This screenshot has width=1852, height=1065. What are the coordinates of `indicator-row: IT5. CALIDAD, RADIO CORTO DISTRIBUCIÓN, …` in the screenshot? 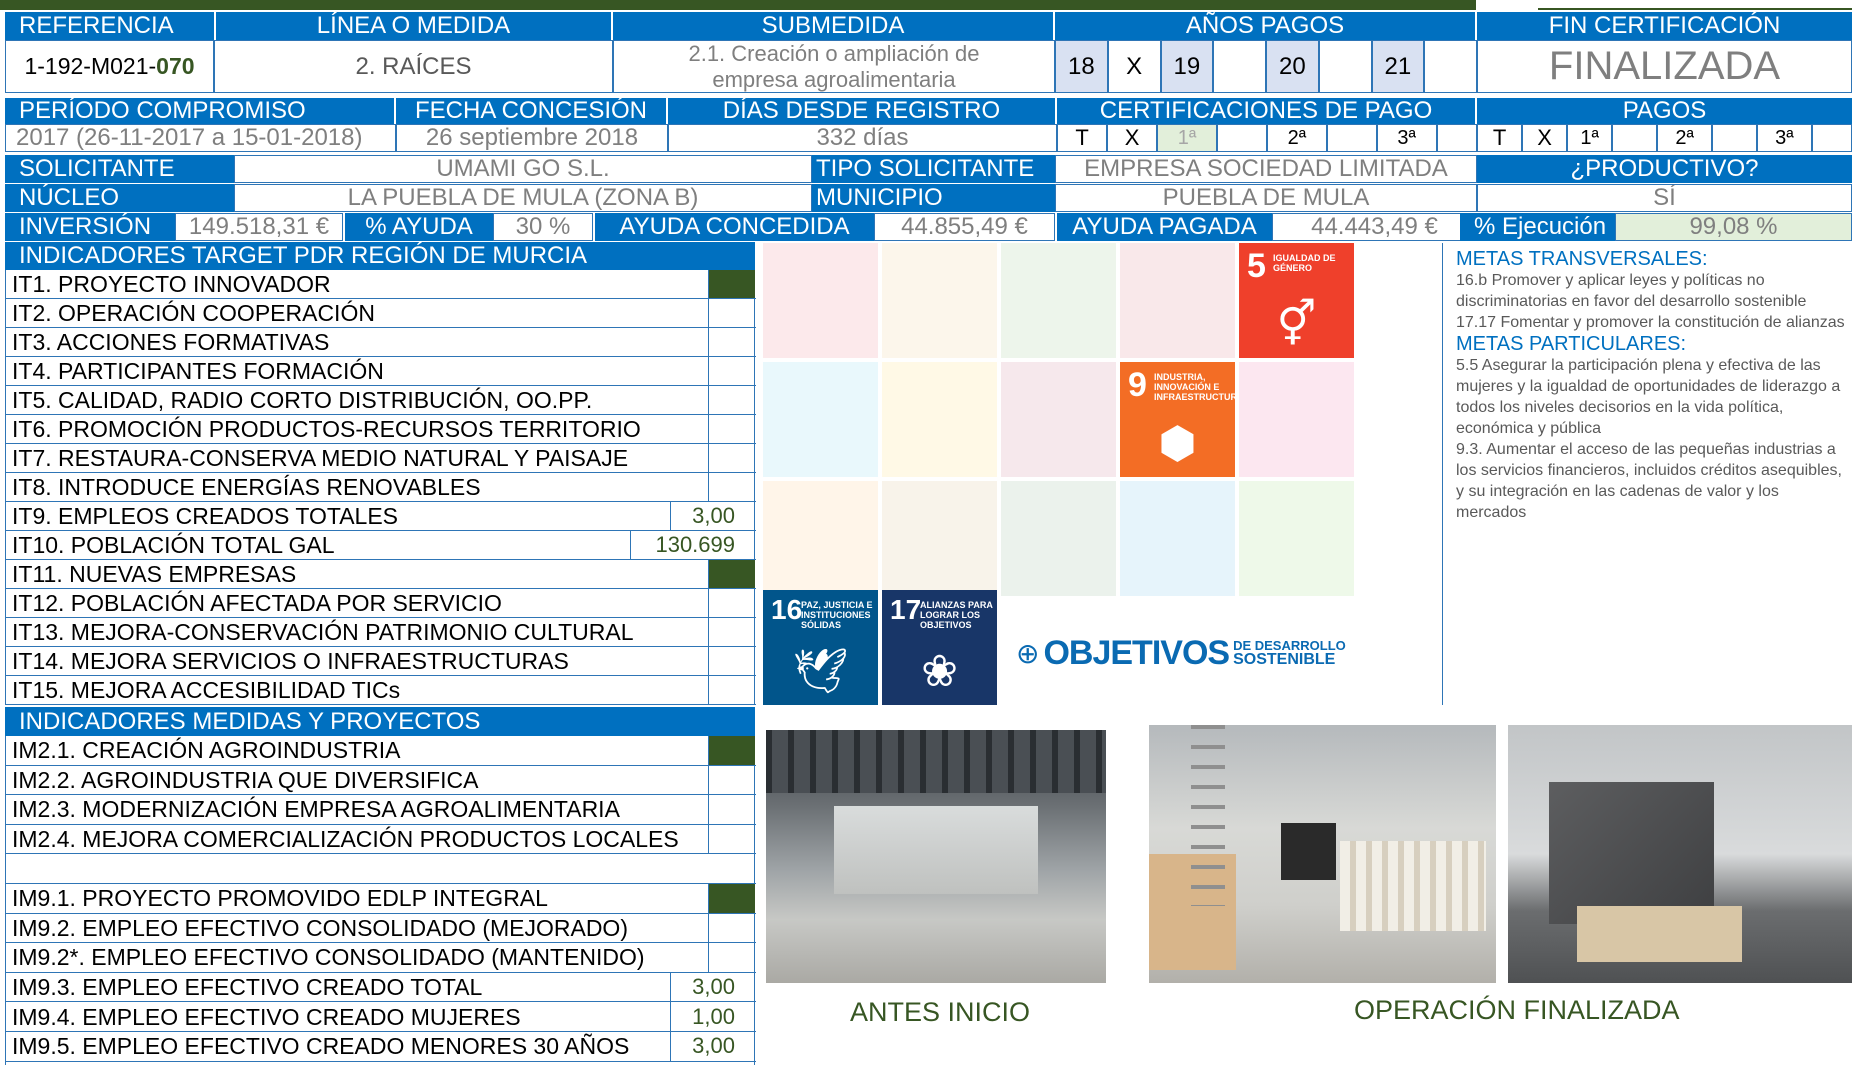 It's located at (381, 400).